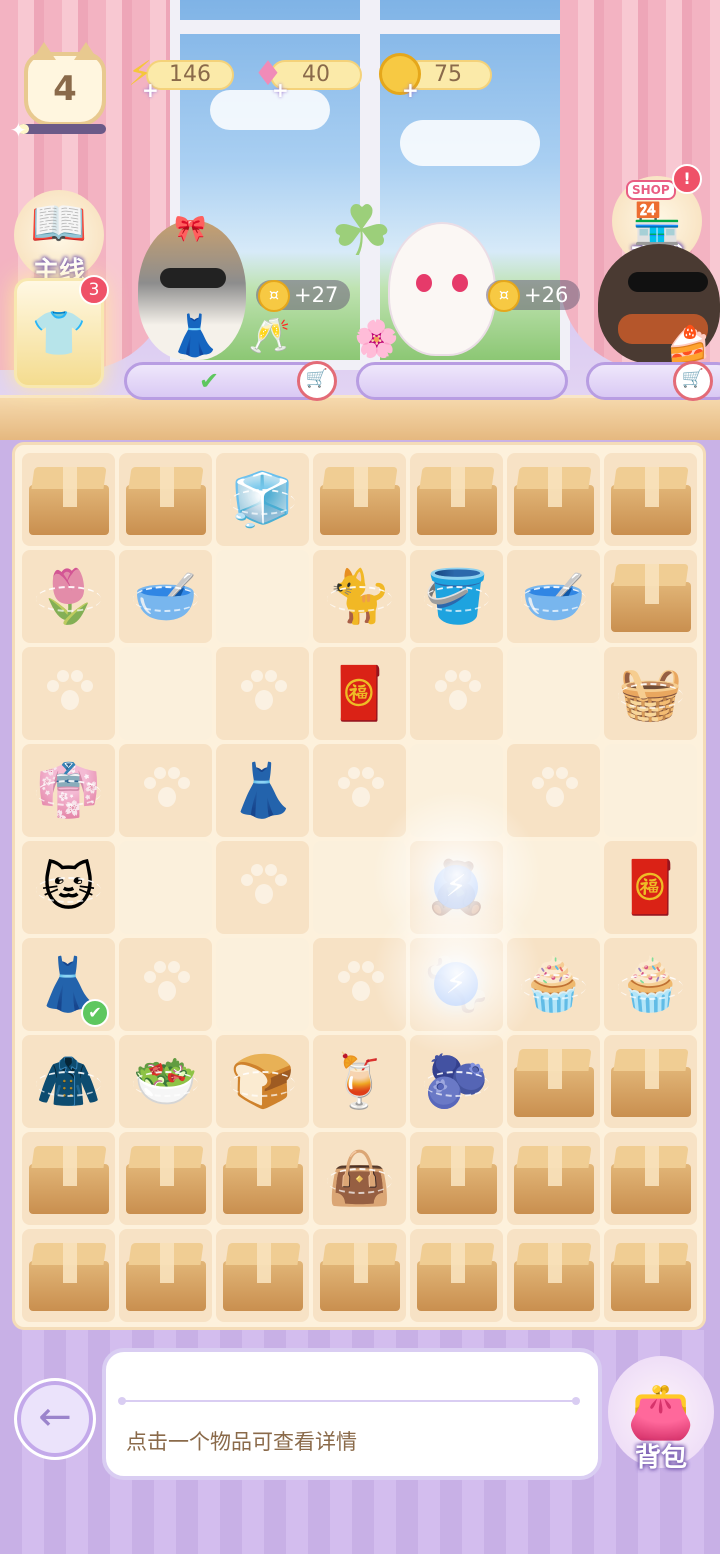 The height and width of the screenshot is (1554, 720). What do you see at coordinates (150, 90) in the screenshot?
I see `add-energy-icon: +` at bounding box center [150, 90].